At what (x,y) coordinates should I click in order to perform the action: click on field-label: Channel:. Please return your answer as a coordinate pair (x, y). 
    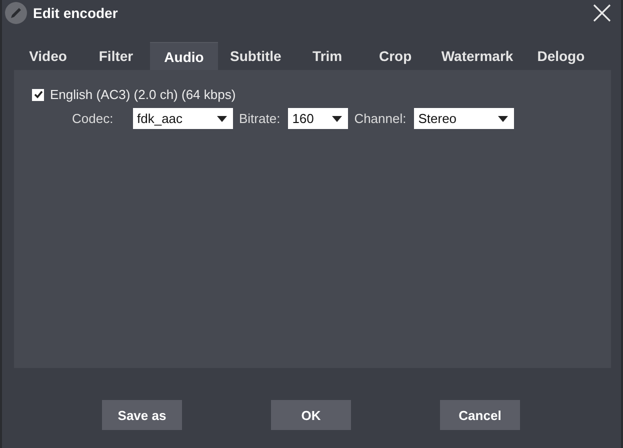
    Looking at the image, I should click on (380, 118).